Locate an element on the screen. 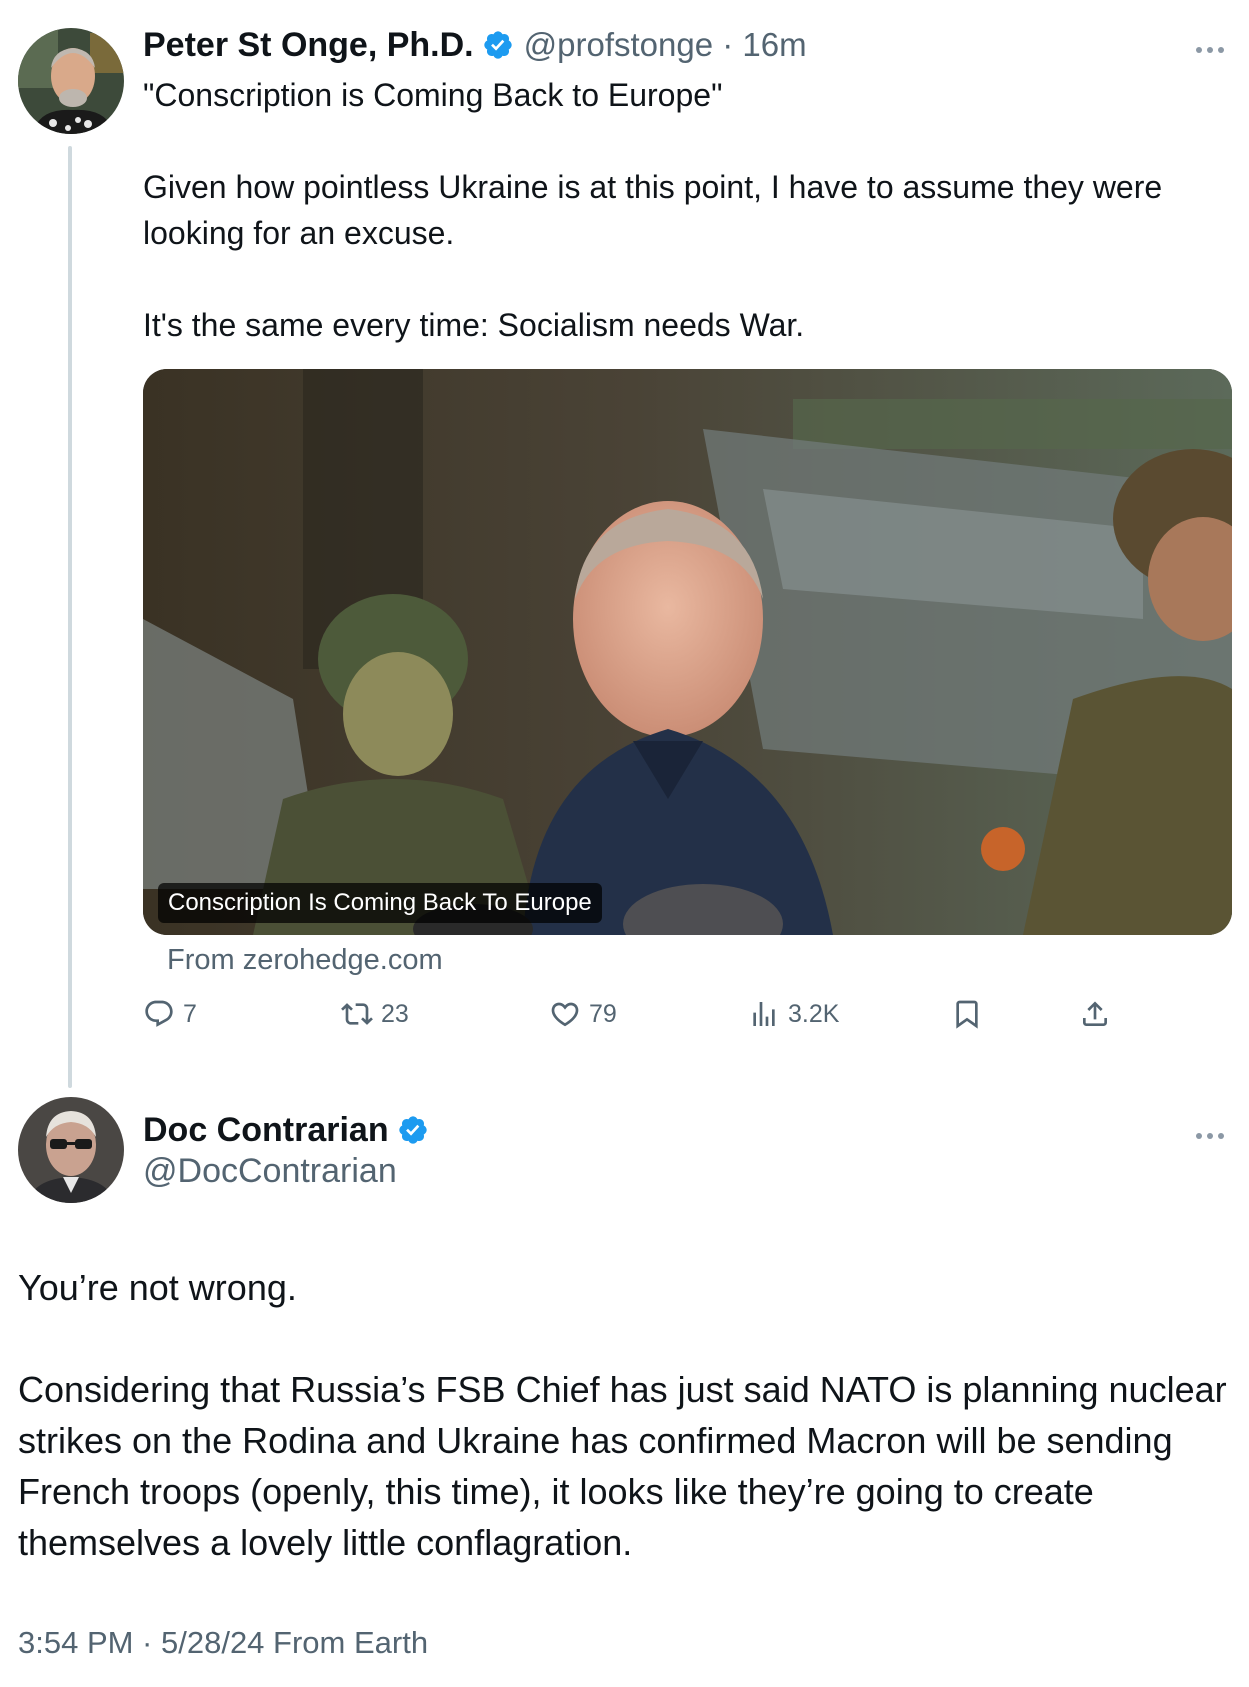 Image resolution: width=1249 pixels, height=1687 pixels. tweet-header: Peter St Onge, Ph.D. @profstonge · 16m is located at coordinates (475, 45).